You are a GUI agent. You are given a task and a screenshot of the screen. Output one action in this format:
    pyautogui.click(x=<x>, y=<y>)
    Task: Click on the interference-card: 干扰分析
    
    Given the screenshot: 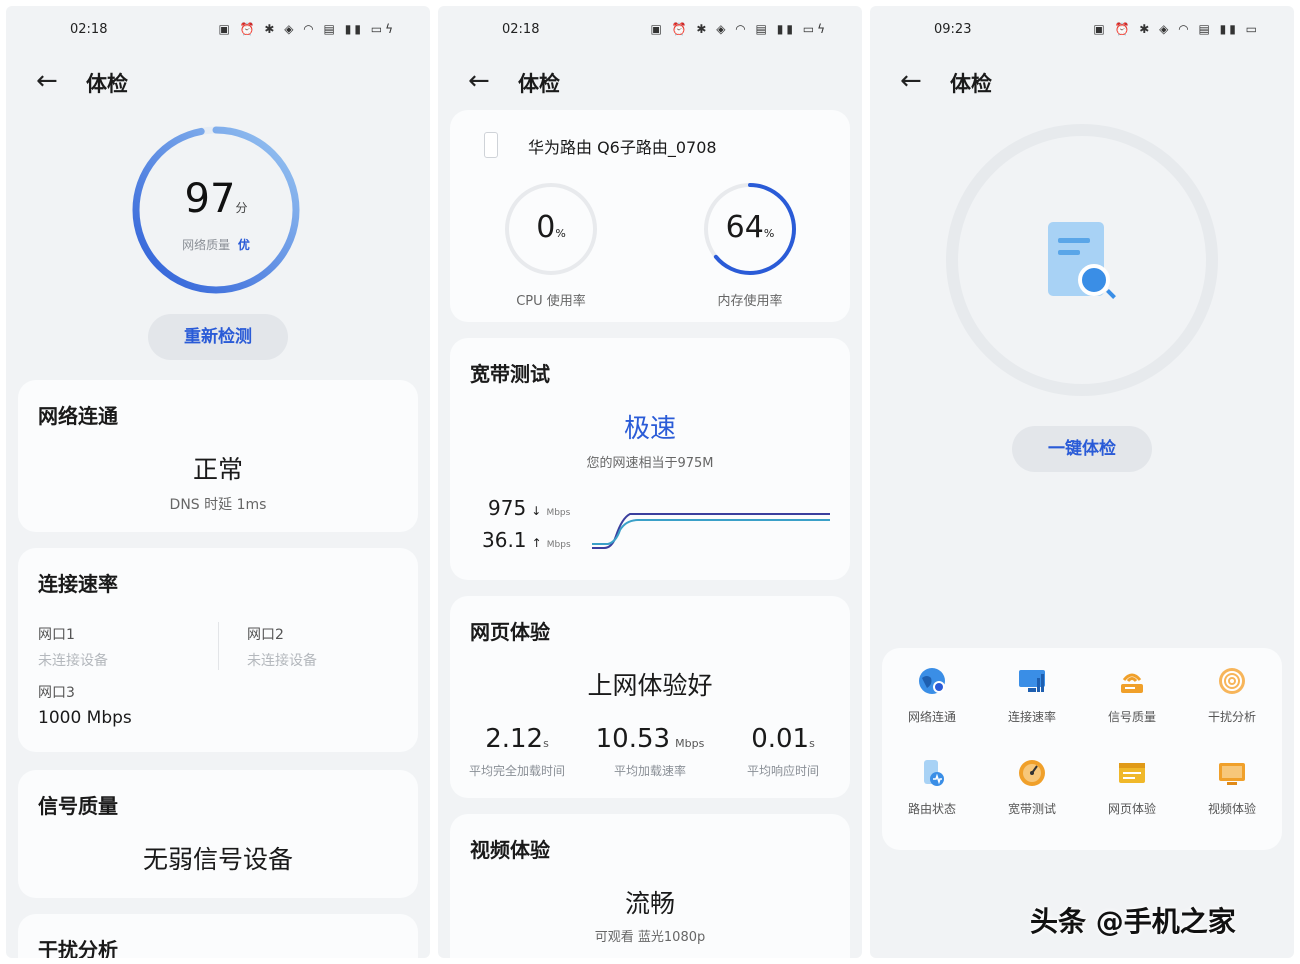 What is the action you would take?
    pyautogui.click(x=218, y=936)
    